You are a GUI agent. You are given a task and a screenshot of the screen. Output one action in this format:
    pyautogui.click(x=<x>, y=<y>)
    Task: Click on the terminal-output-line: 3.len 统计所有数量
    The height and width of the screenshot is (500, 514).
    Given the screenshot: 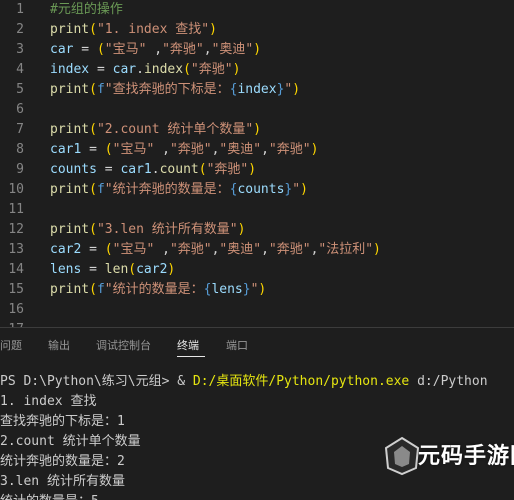 What is the action you would take?
    pyautogui.click(x=62, y=481)
    